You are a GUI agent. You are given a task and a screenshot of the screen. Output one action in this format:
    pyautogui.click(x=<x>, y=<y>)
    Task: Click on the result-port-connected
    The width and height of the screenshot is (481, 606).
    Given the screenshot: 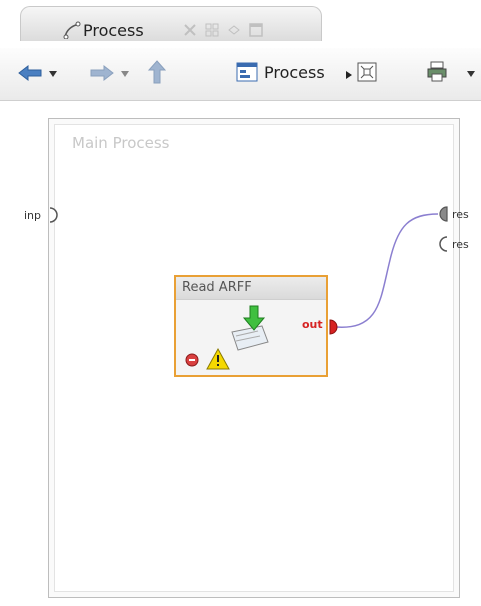 What is the action you would take?
    pyautogui.click(x=443, y=214)
    